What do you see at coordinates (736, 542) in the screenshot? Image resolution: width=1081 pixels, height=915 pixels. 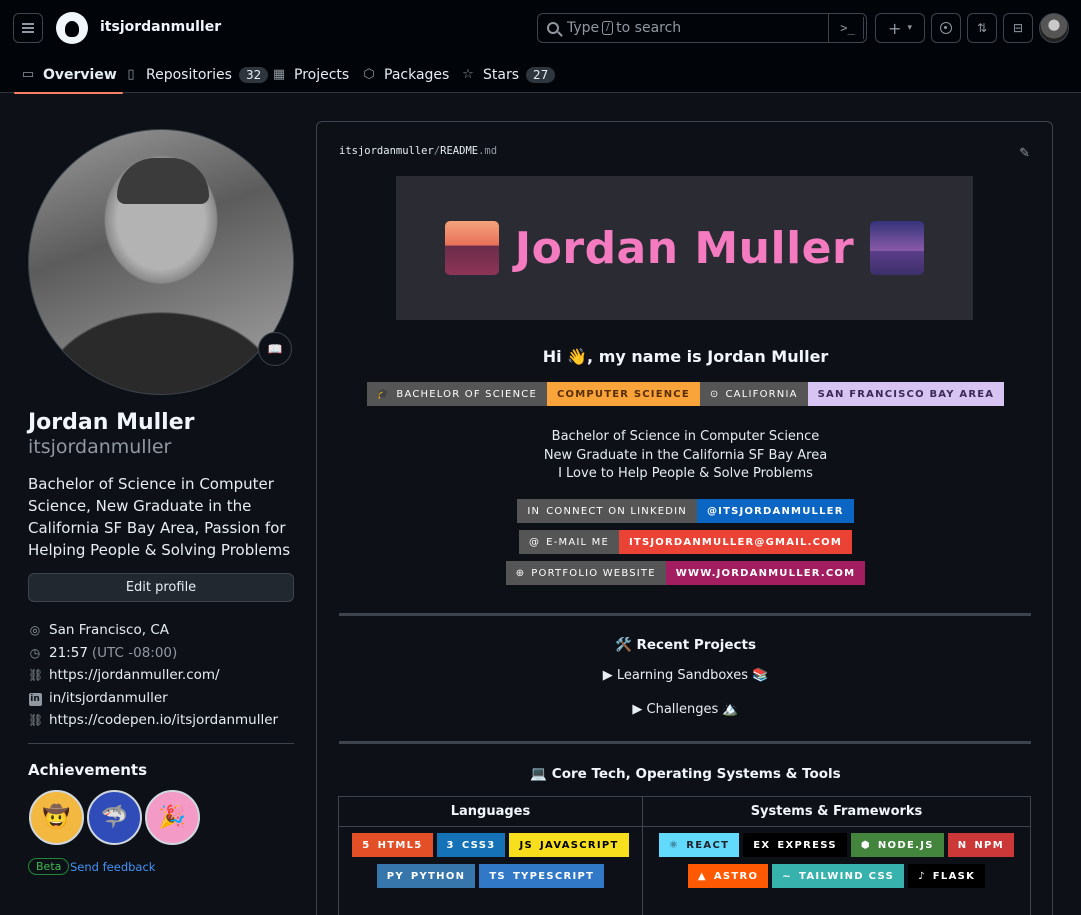 I see `badge-value: itsjordanmuller@gmail.com` at bounding box center [736, 542].